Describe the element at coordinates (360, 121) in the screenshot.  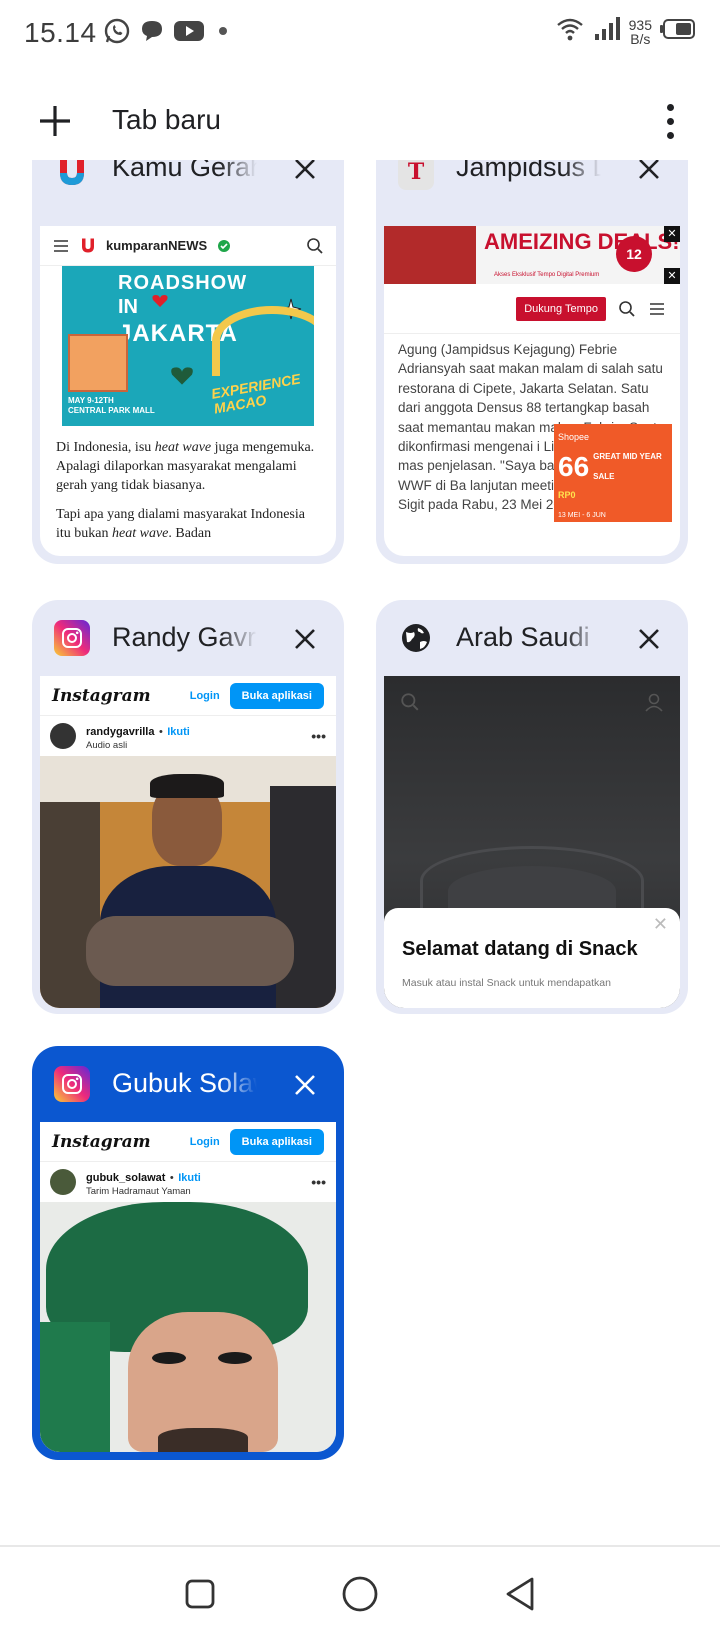
I see `tab-switcher-toolbar: Tab baru` at that location.